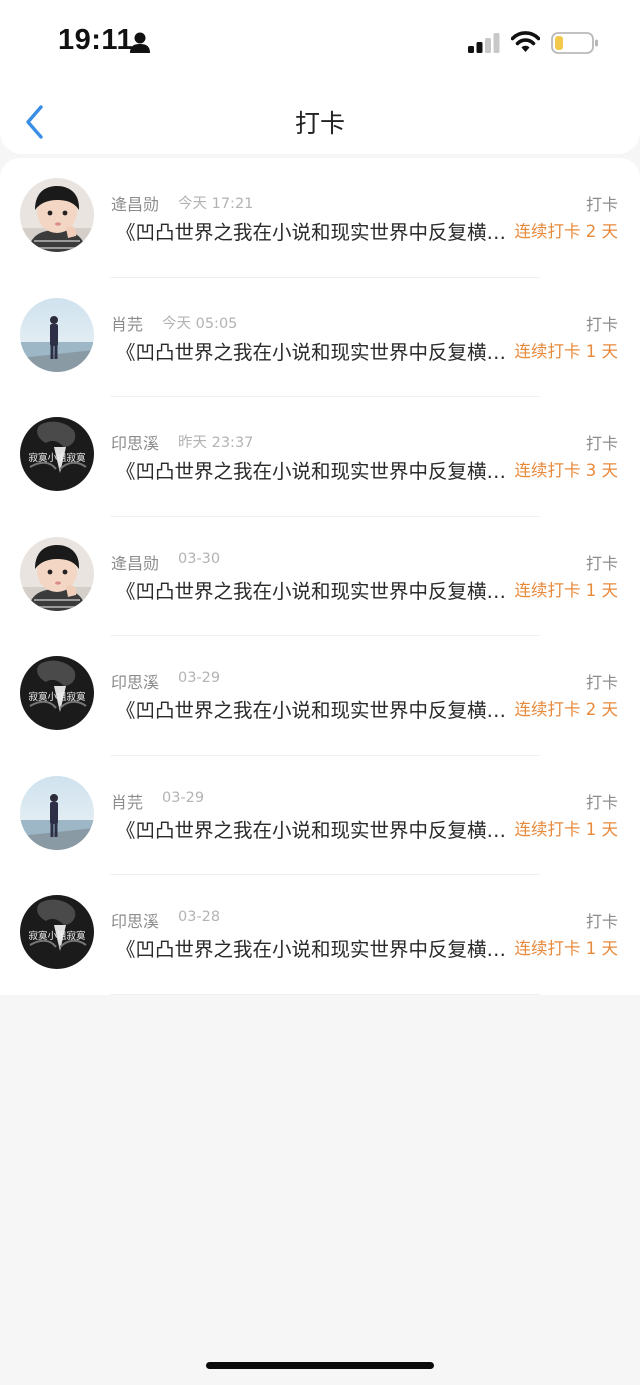 This screenshot has height=1385, width=640. What do you see at coordinates (319, 123) in the screenshot?
I see `page-title: 打卡` at bounding box center [319, 123].